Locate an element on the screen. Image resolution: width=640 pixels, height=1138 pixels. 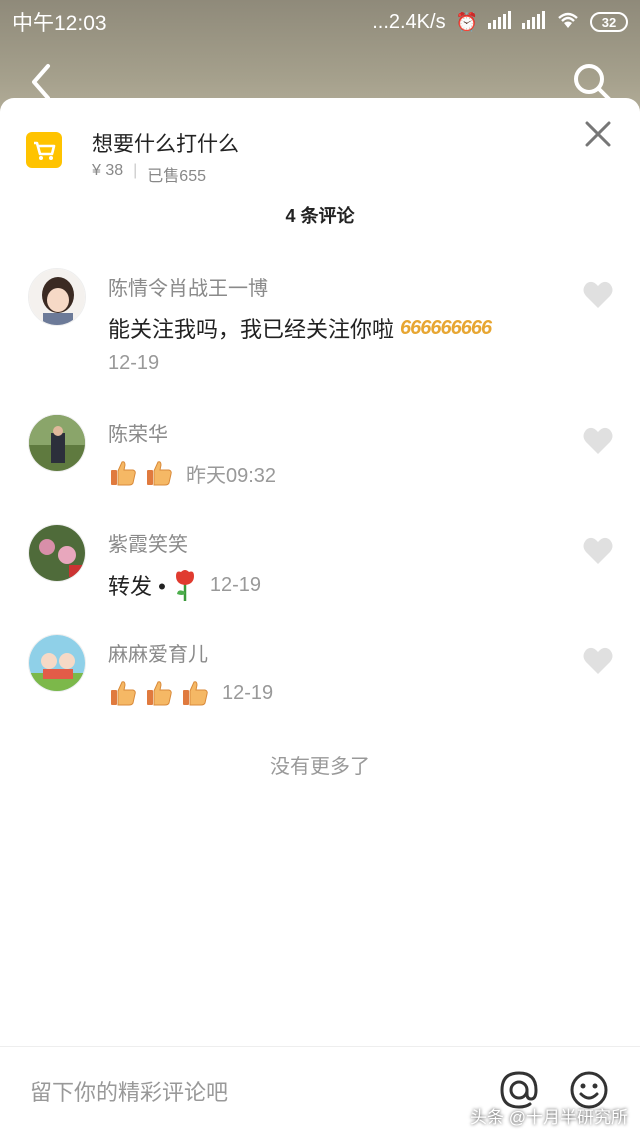
emoji-666: 666666666 is located at coordinates (446, 327).